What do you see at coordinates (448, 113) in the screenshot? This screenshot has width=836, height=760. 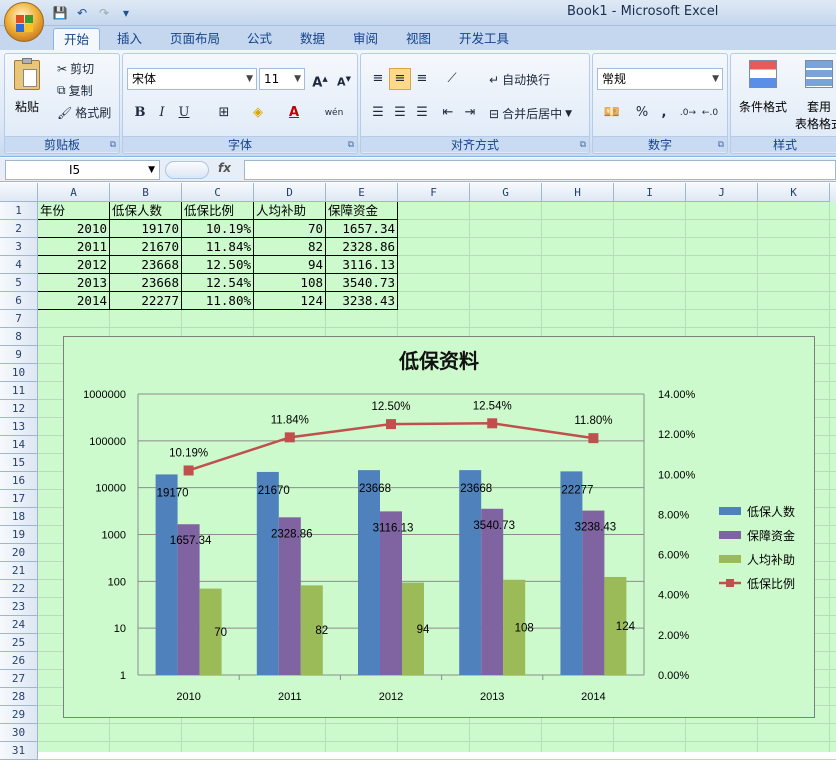 I see `decrease-indent-icon: ⇤` at bounding box center [448, 113].